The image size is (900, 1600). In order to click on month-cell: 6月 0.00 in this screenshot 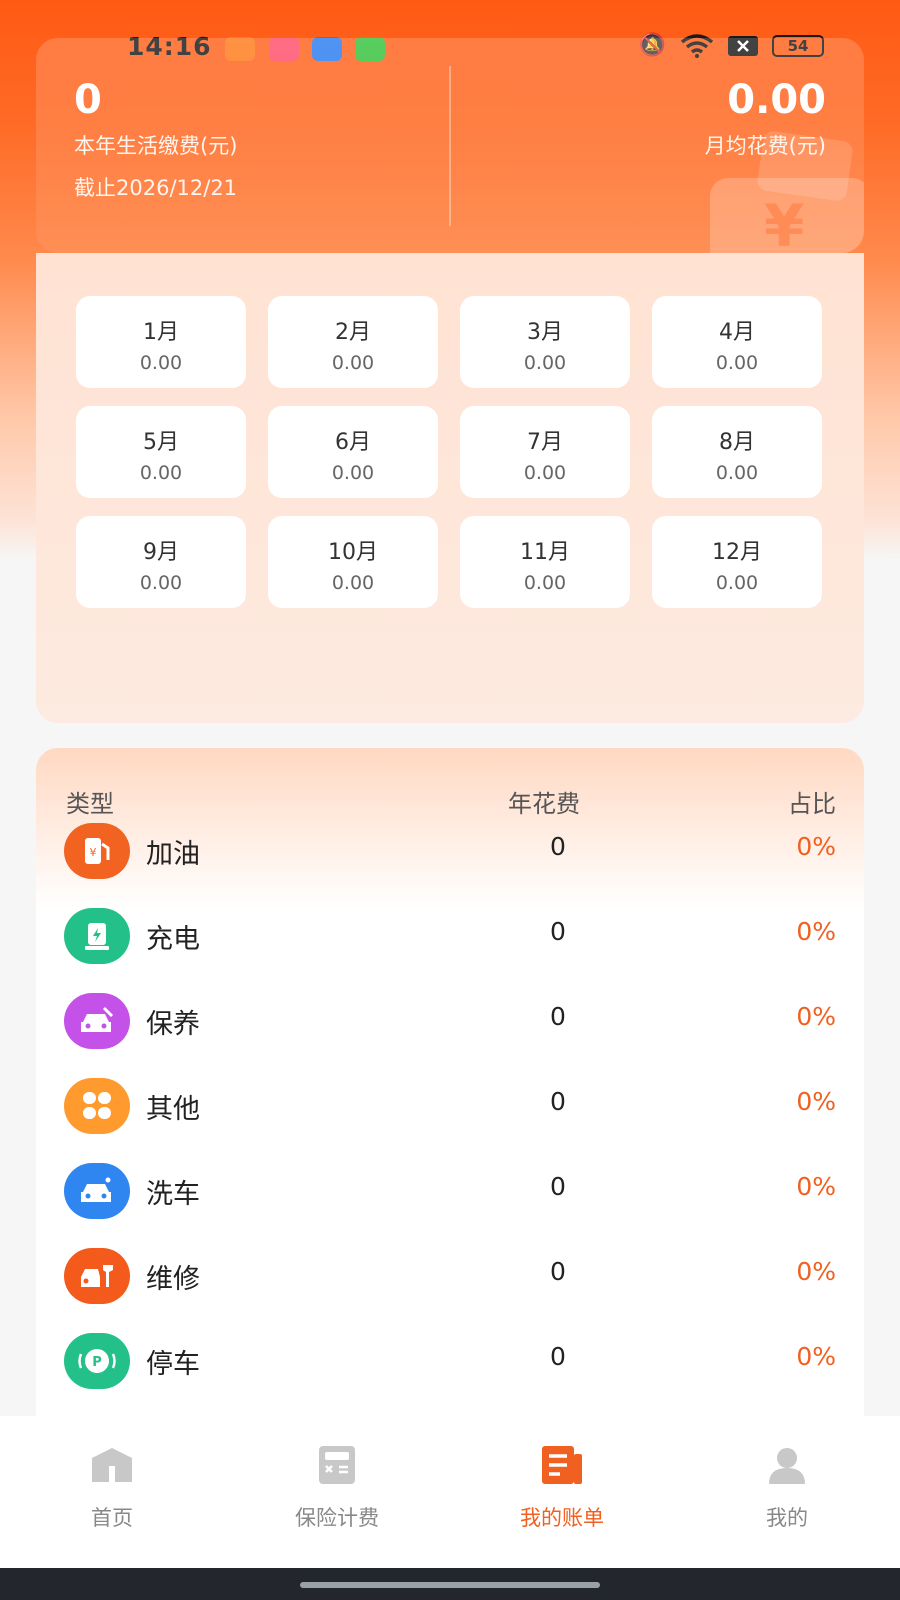, I will do `click(353, 452)`.